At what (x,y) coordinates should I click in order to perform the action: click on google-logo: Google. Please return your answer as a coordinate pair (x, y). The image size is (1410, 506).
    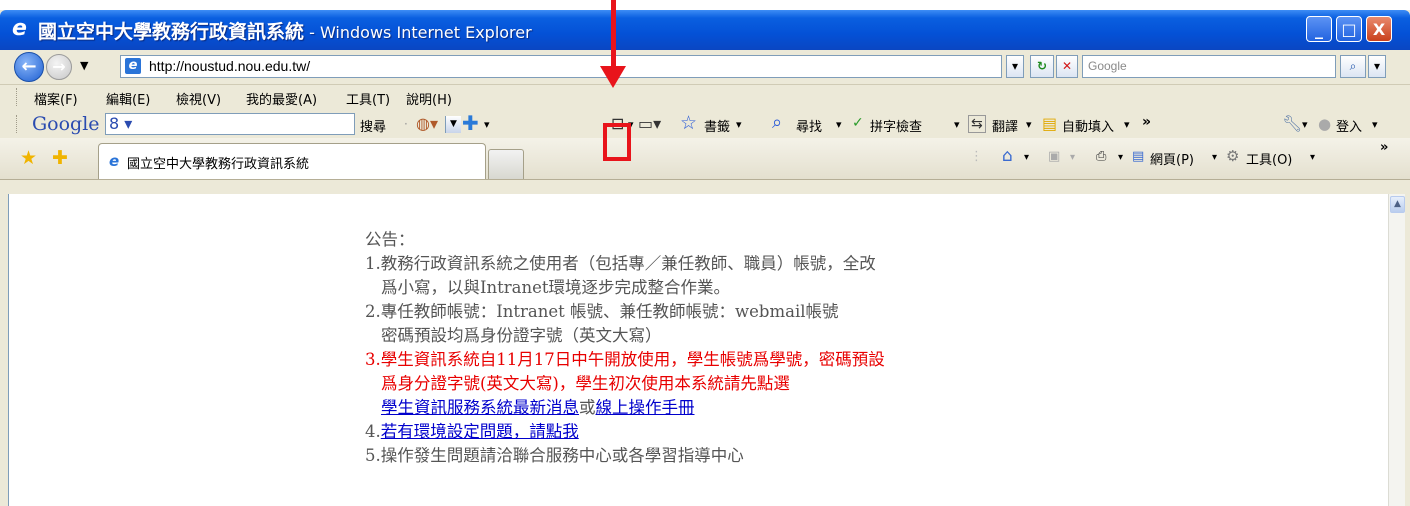
    Looking at the image, I should click on (66, 124).